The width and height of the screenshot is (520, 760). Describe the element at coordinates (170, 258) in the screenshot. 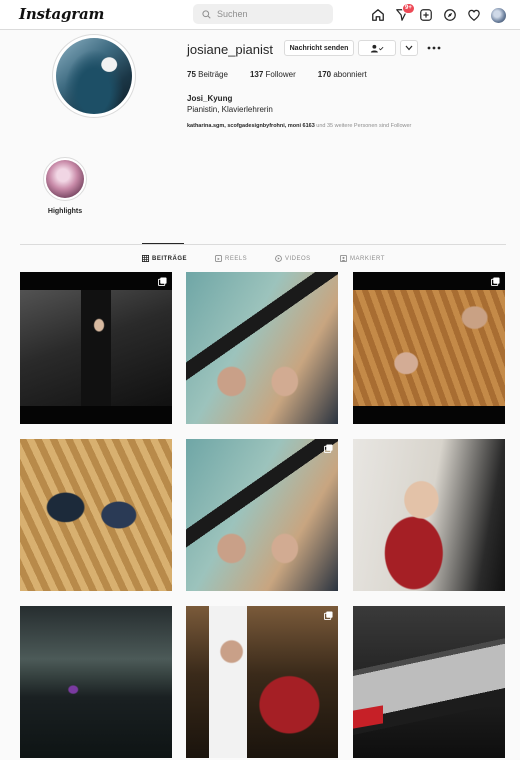

I see `tab-posts-label: BEITRÄGE` at that location.